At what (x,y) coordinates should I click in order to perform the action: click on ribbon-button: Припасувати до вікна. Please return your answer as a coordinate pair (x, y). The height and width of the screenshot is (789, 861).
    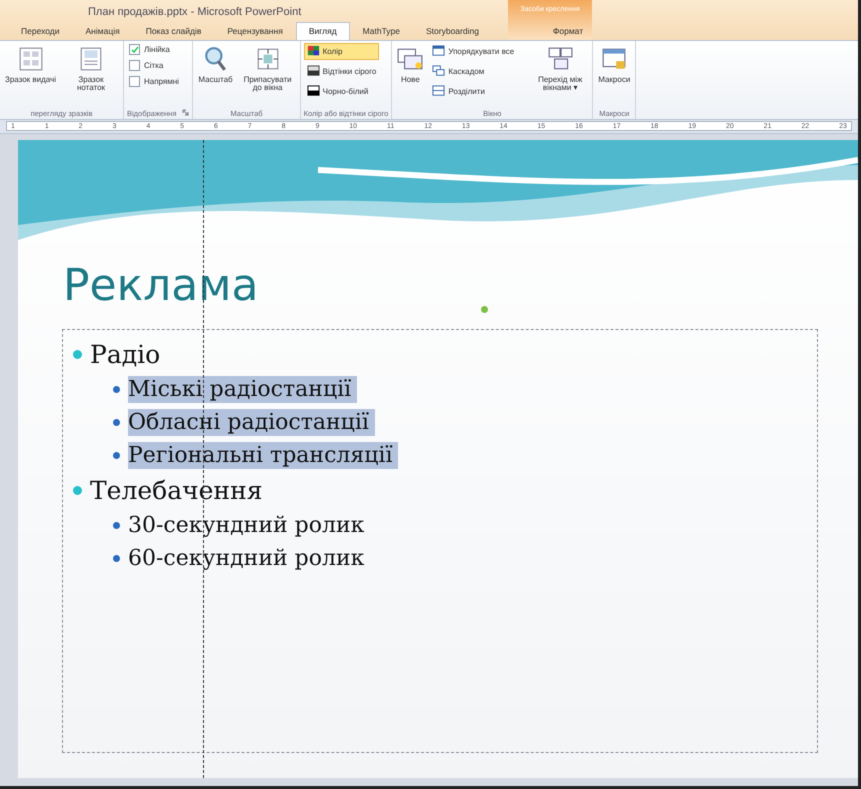
    Looking at the image, I should click on (267, 69).